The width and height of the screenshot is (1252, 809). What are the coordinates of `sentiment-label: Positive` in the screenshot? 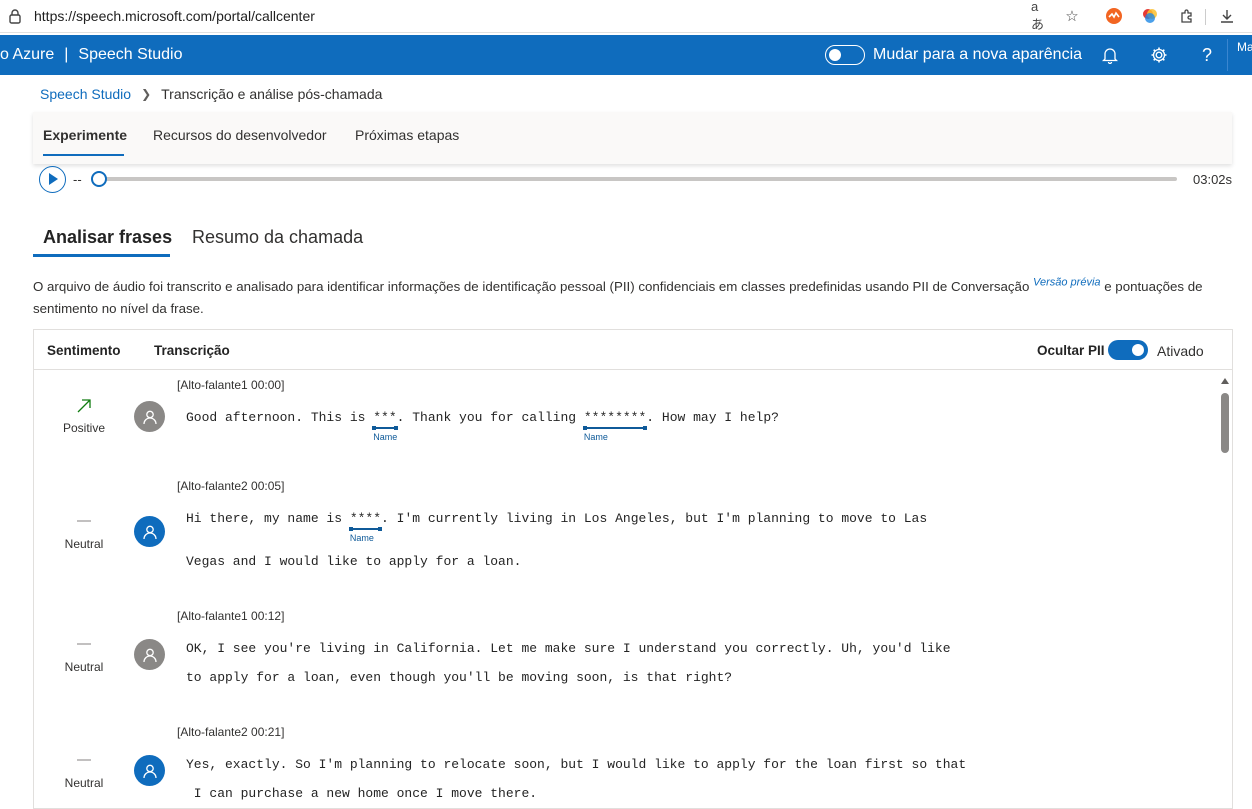 It's located at (84, 428).